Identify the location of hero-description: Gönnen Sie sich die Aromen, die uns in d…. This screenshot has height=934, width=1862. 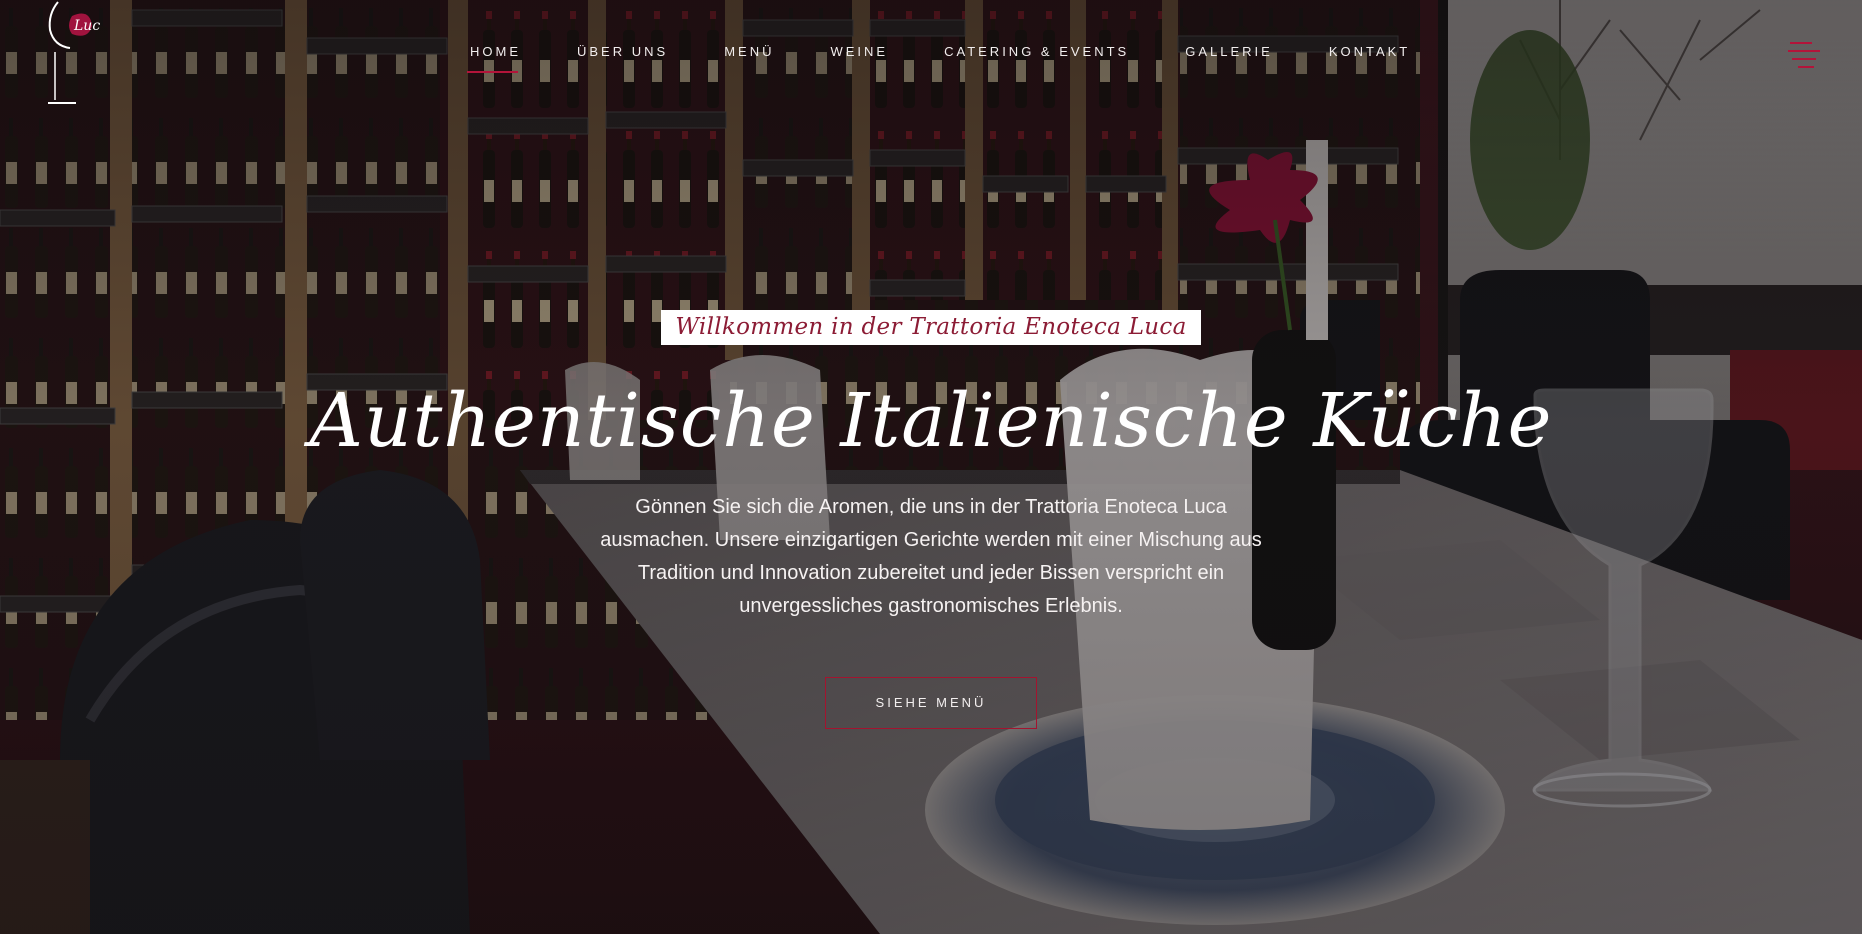
(931, 556).